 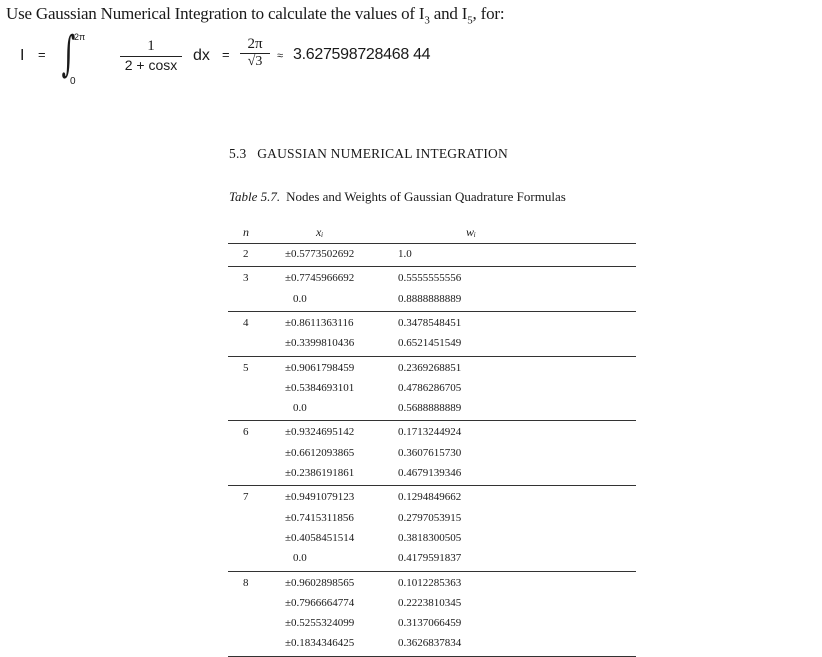 What do you see at coordinates (430, 537) in the screenshot?
I see `cell-weight: 0.3818300505` at bounding box center [430, 537].